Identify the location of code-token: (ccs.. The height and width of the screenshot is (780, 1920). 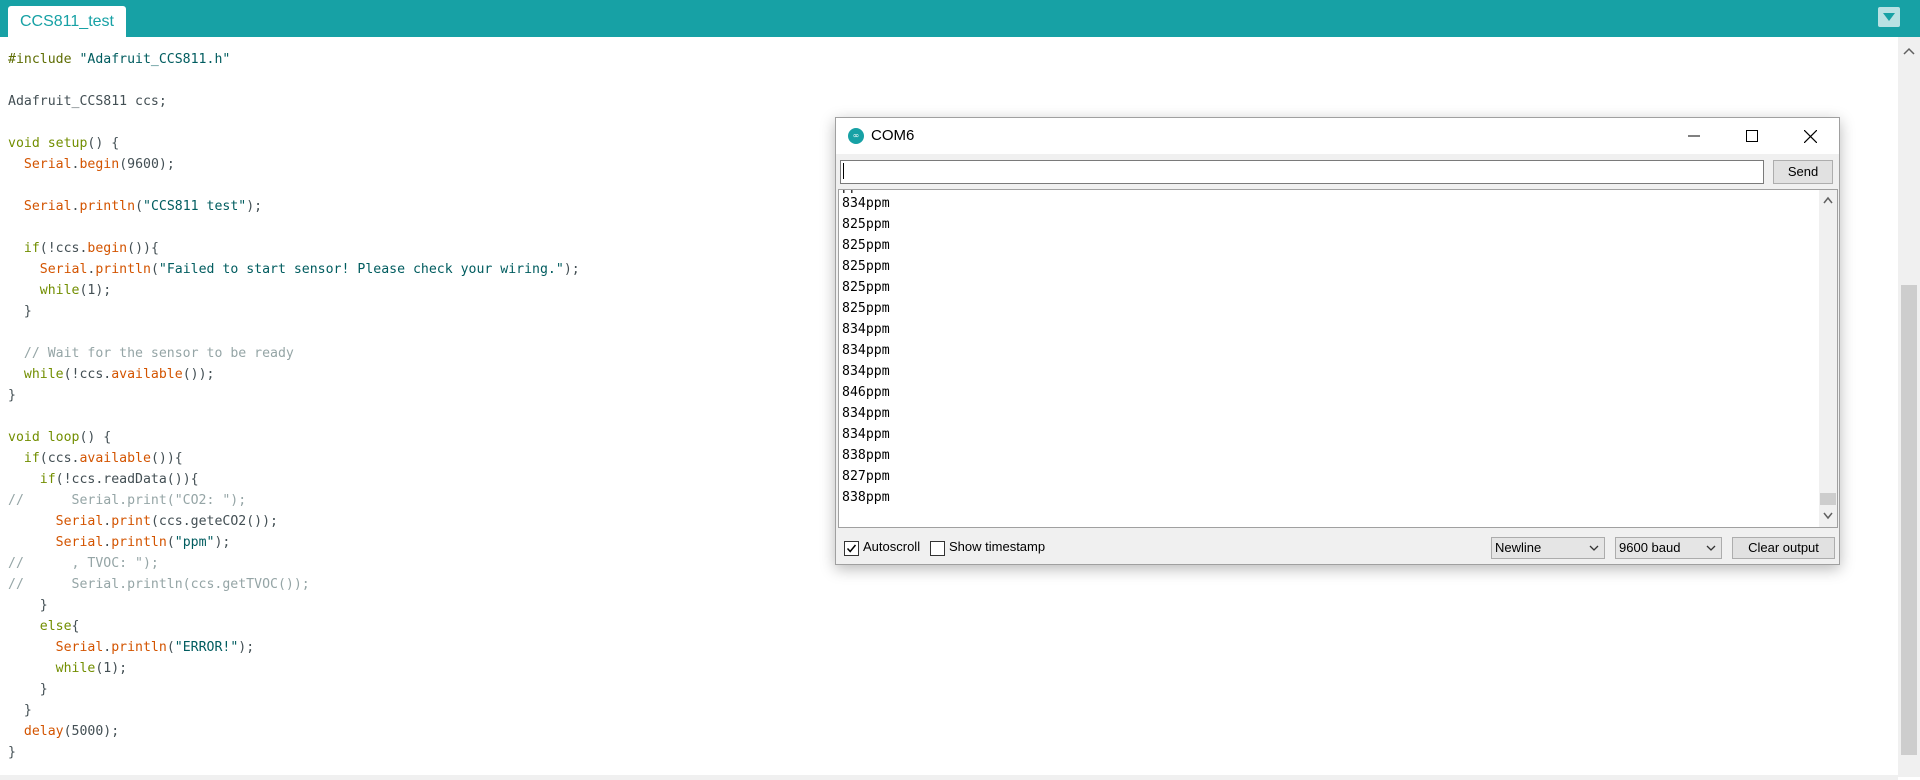
(59, 458).